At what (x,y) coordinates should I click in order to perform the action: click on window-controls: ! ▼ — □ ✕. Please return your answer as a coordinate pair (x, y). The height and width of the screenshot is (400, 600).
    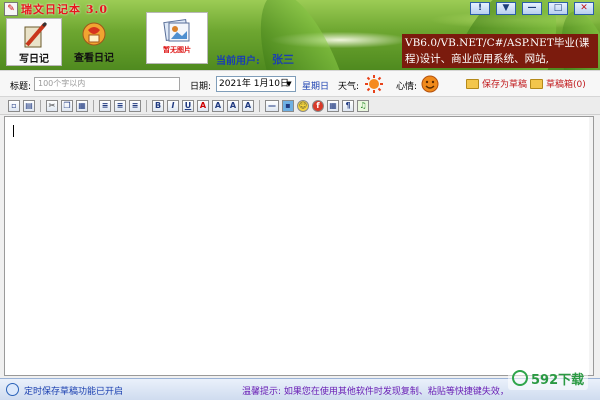
    Looking at the image, I should click on (532, 8).